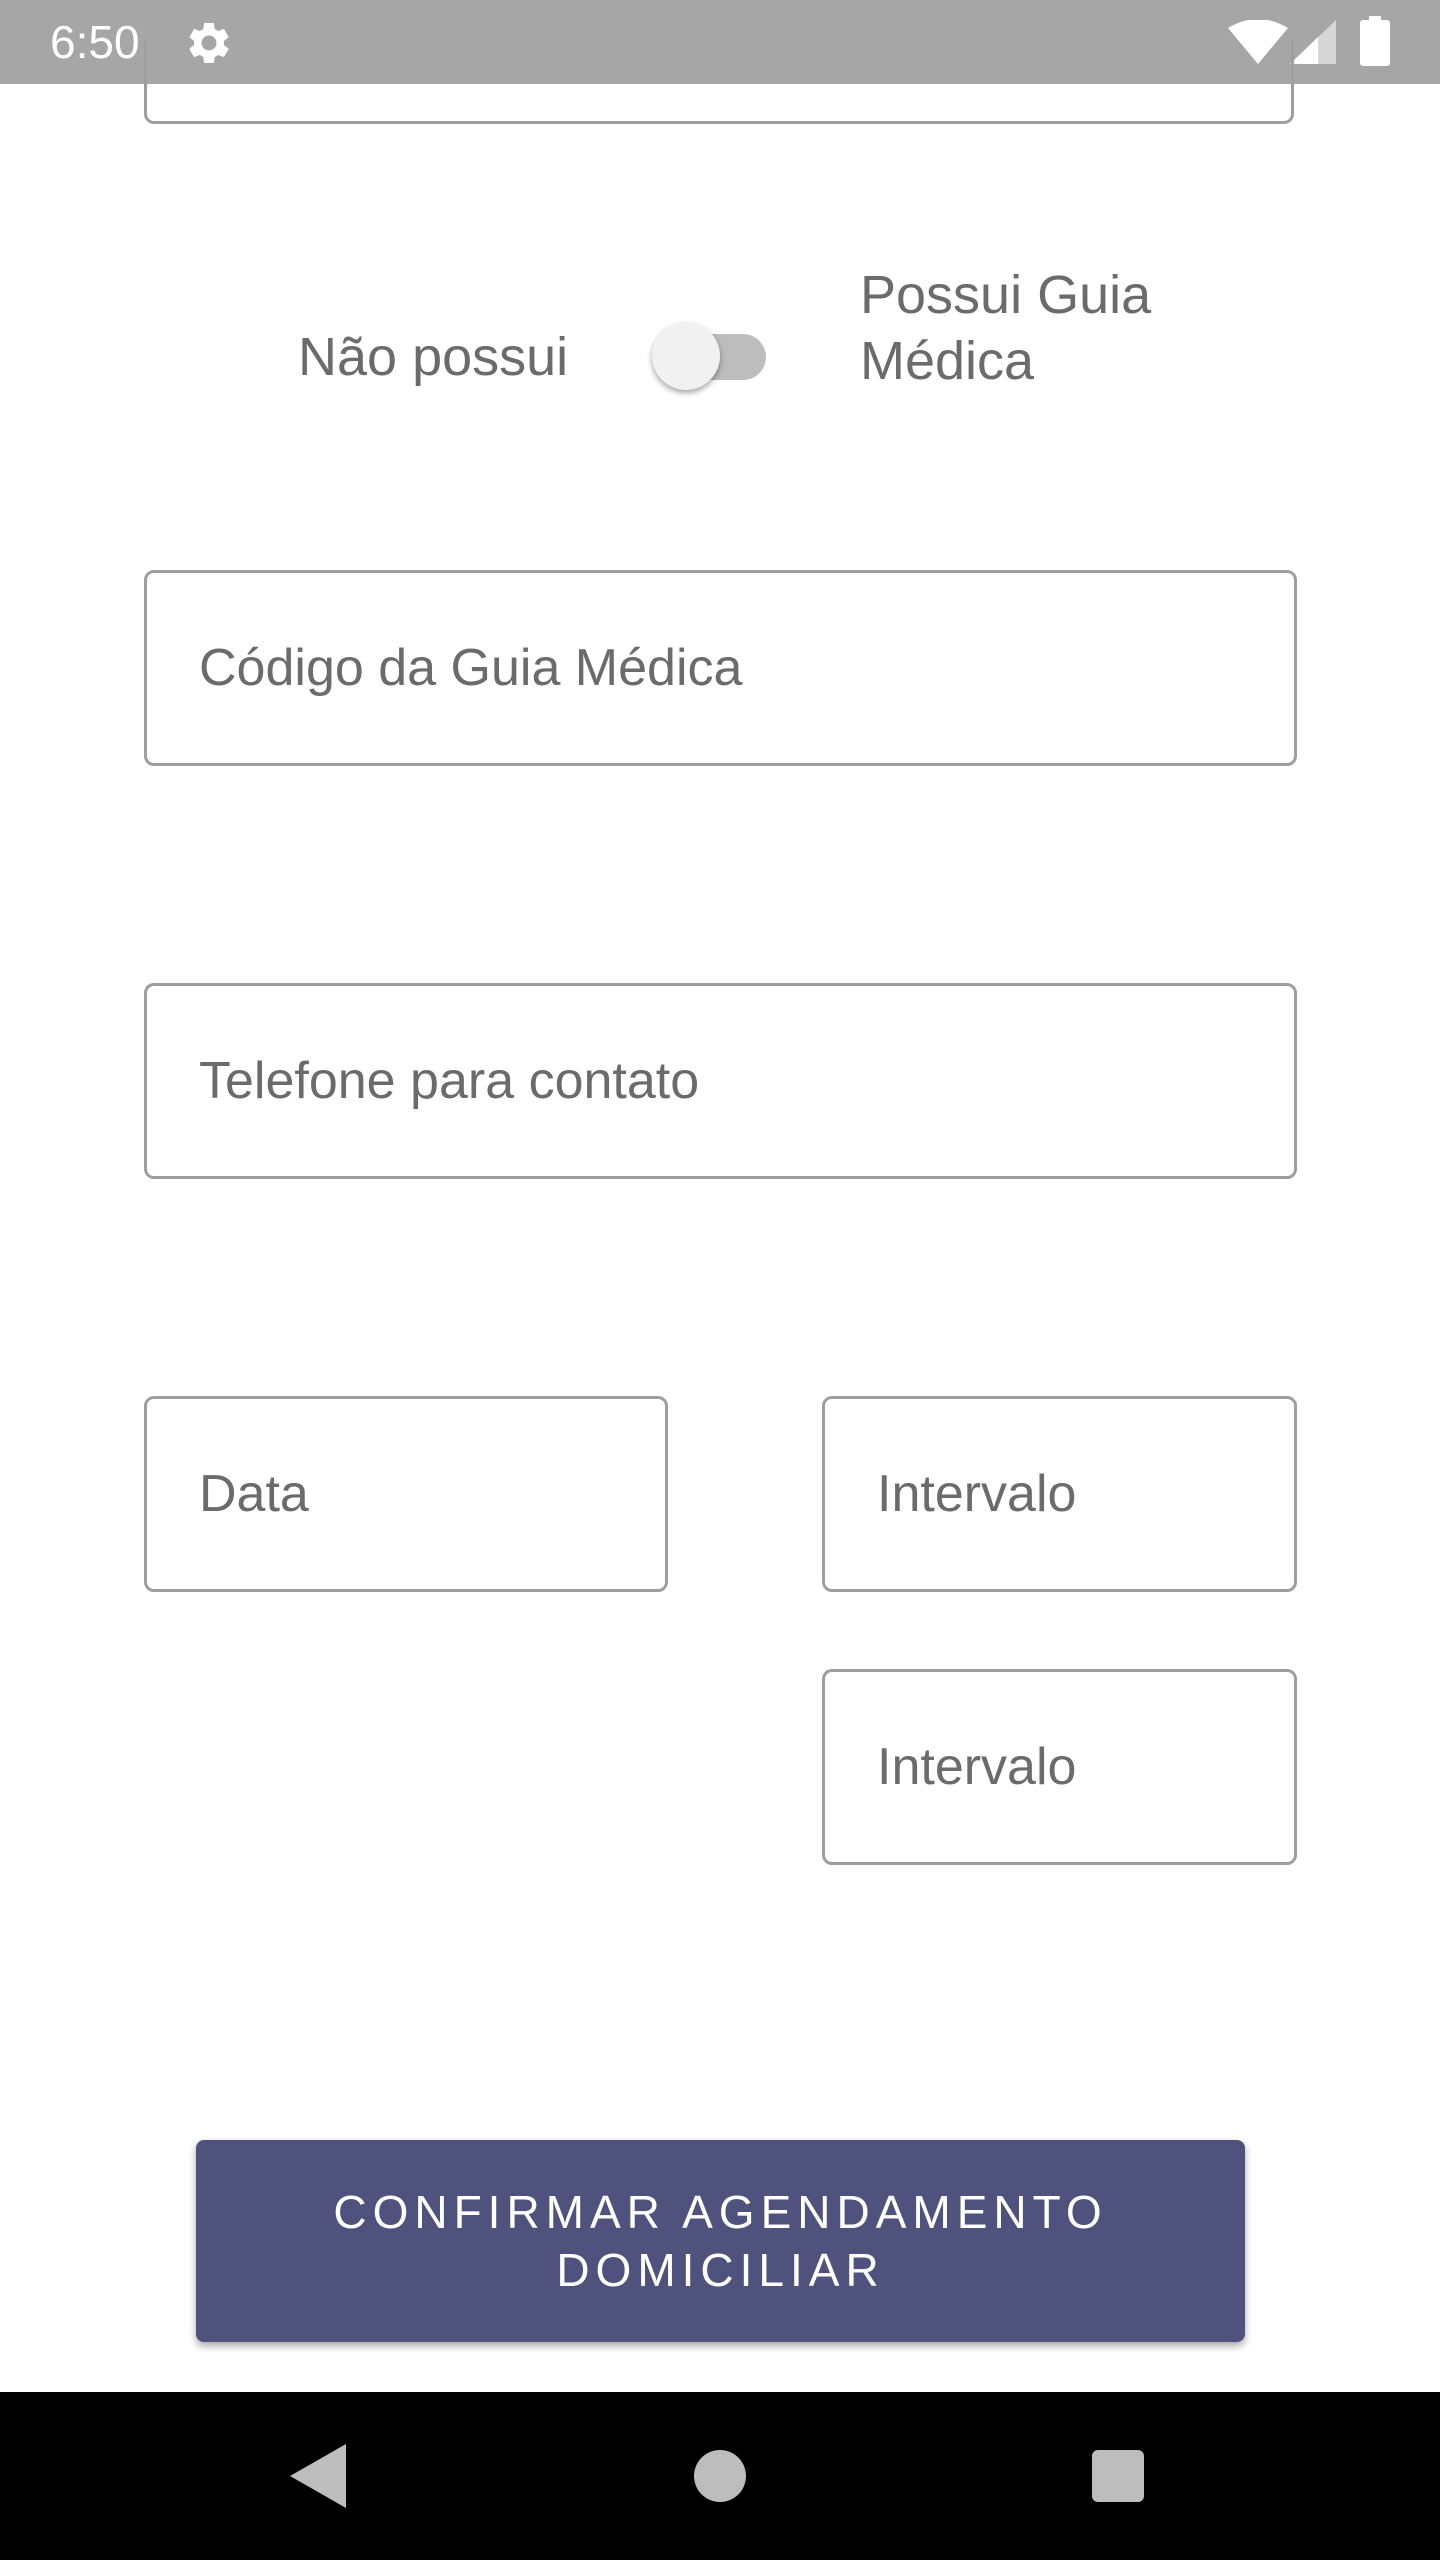  I want to click on switch-thumb, so click(686, 356).